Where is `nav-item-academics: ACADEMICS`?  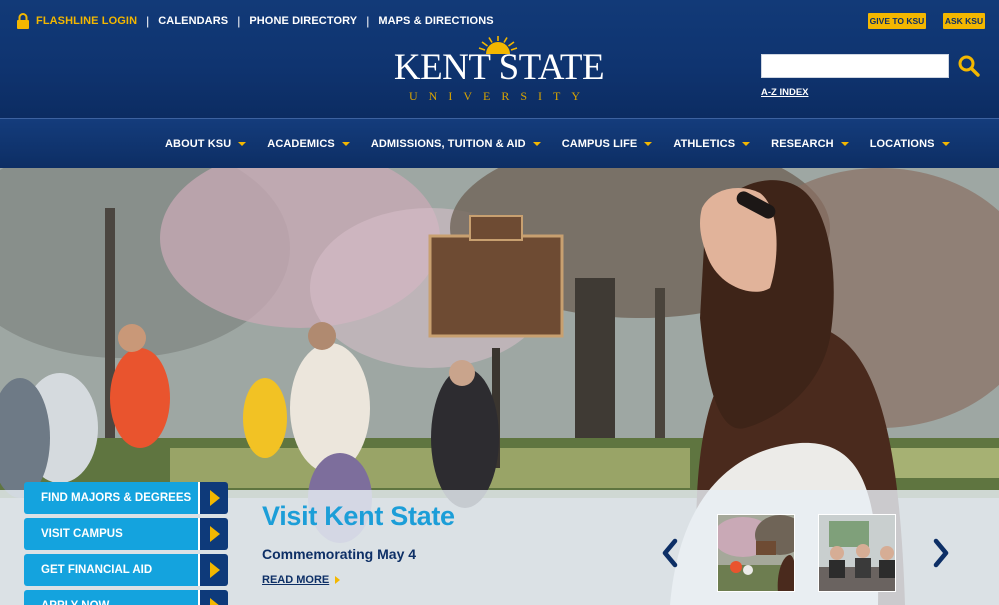
nav-item-academics: ACADEMICS is located at coordinates (308, 144).